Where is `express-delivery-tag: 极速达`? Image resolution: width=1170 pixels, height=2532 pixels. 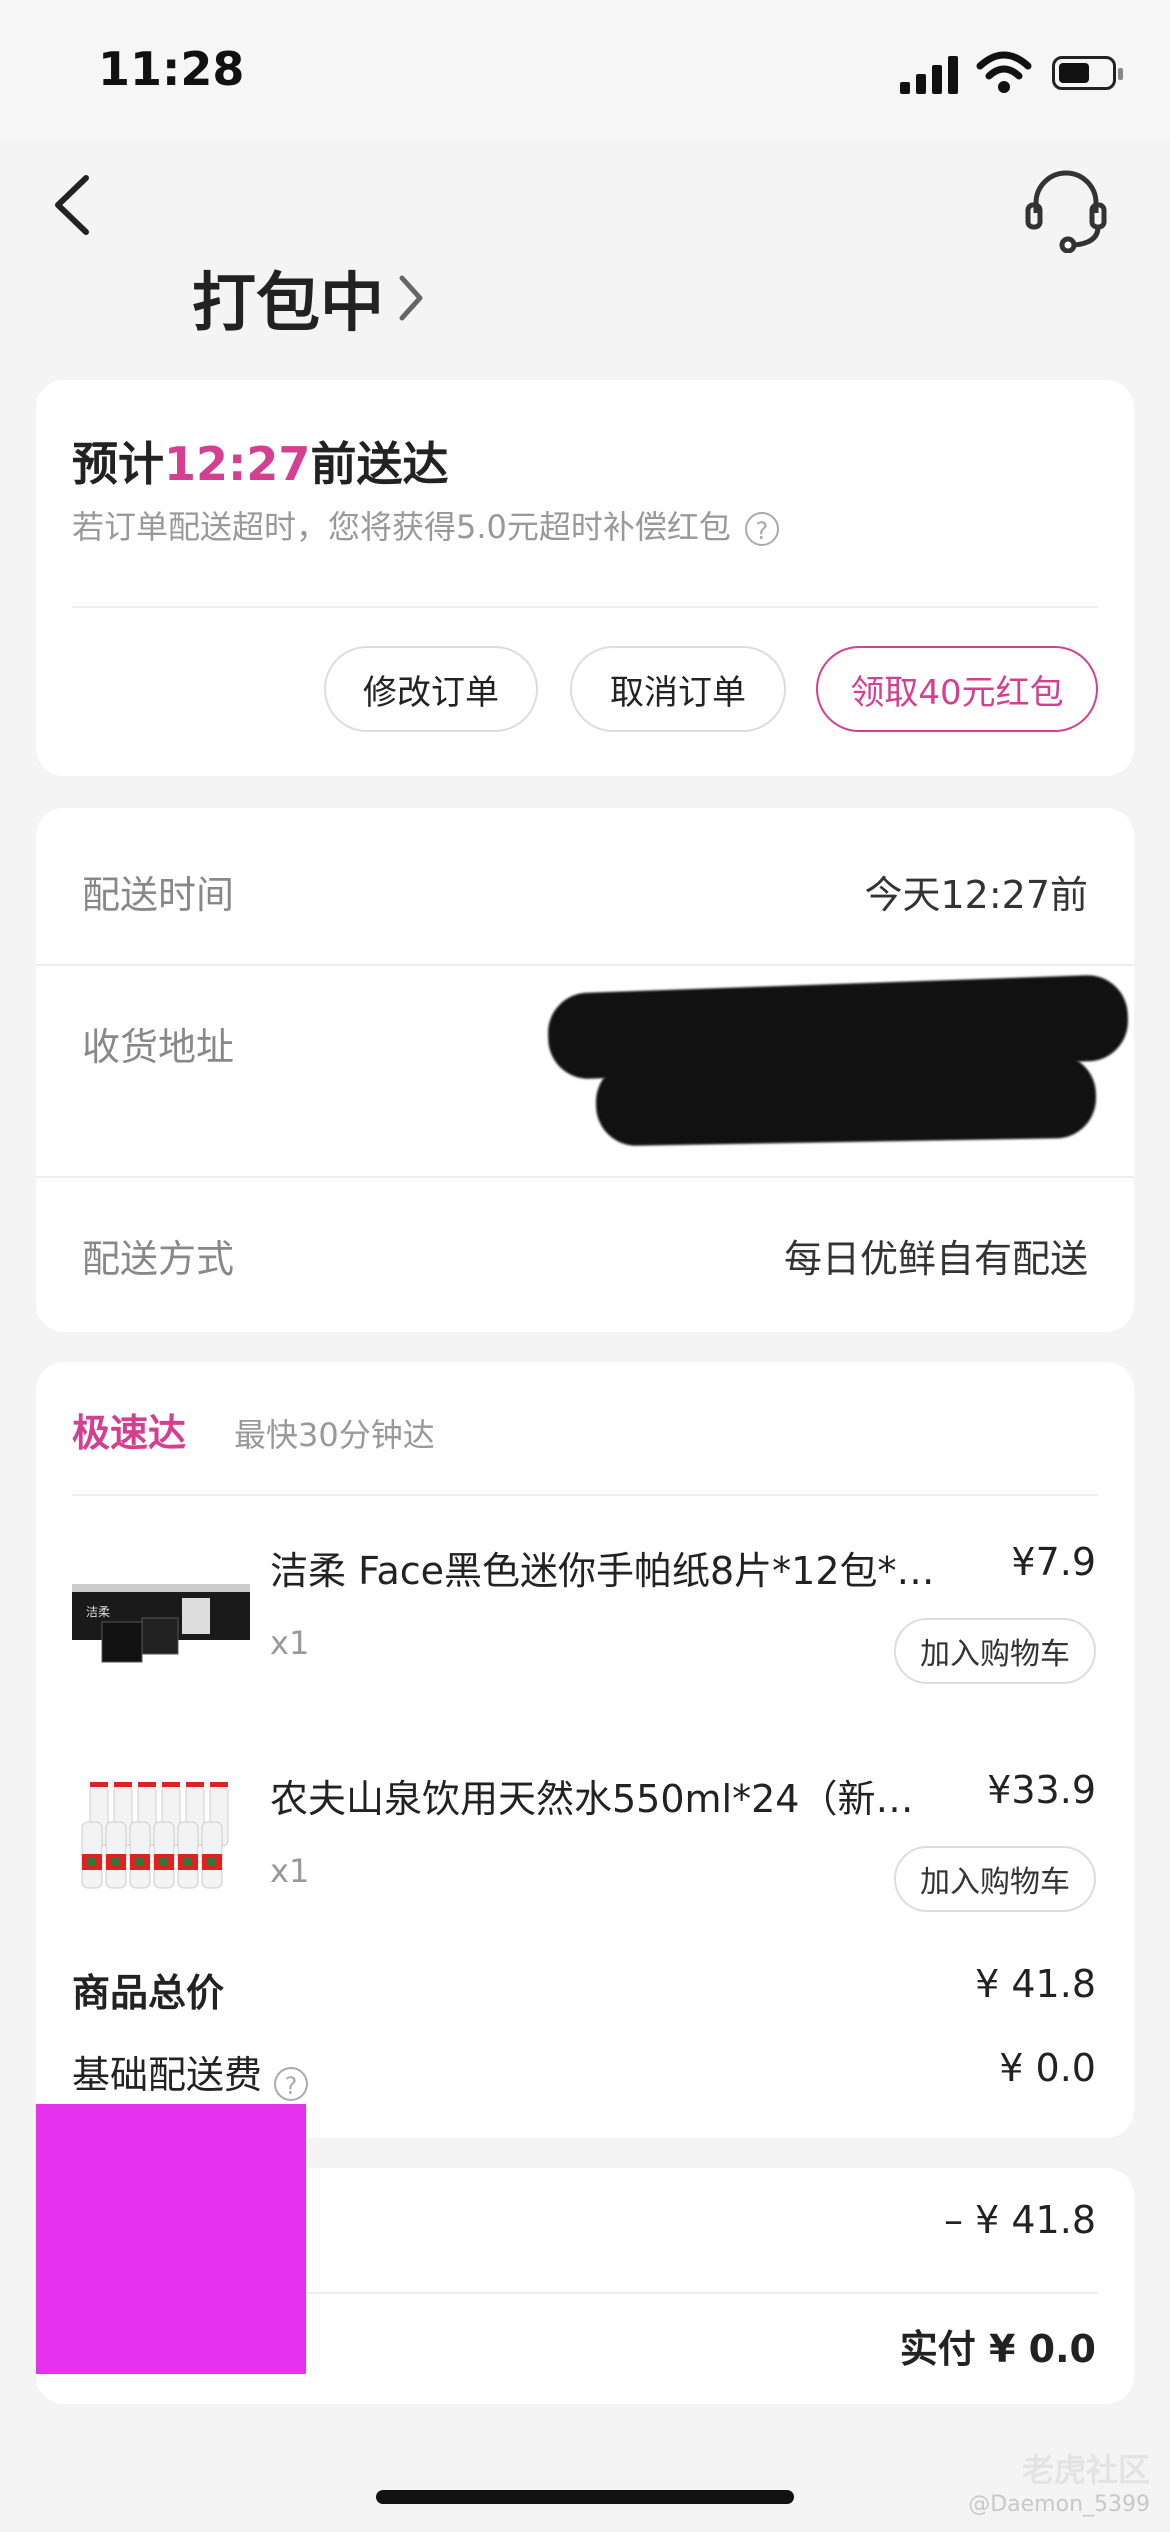 express-delivery-tag: 极速达 is located at coordinates (129, 1433).